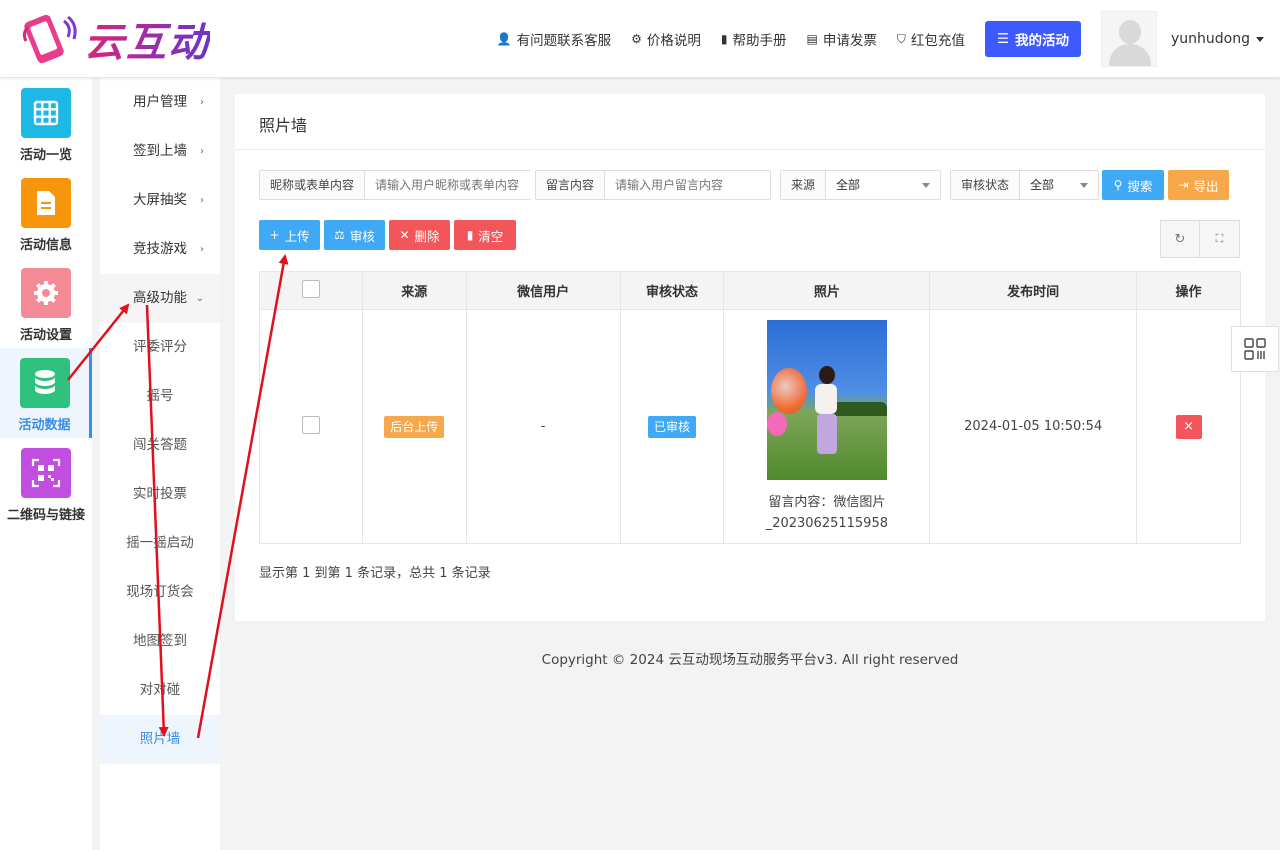  I want to click on submenu-ordering: 现场订货会, so click(160, 592).